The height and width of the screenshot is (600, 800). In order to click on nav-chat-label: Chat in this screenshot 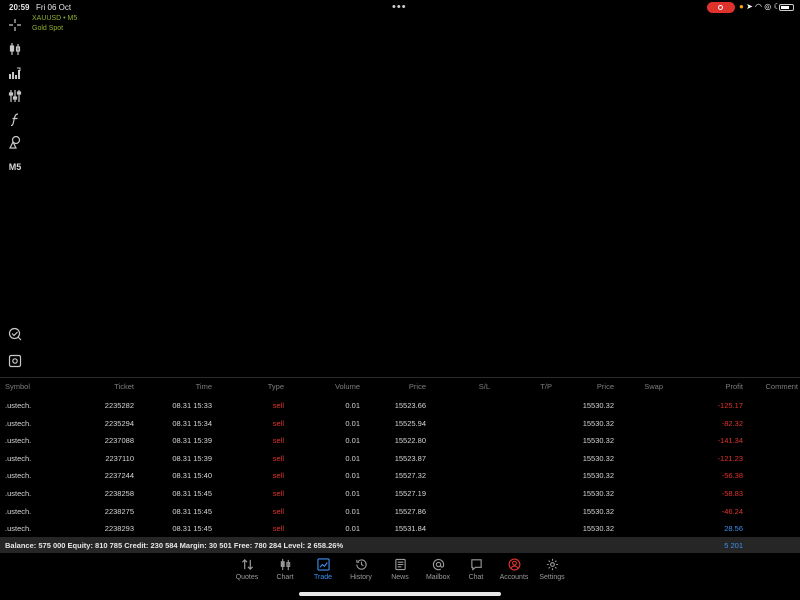, I will do `click(476, 577)`.